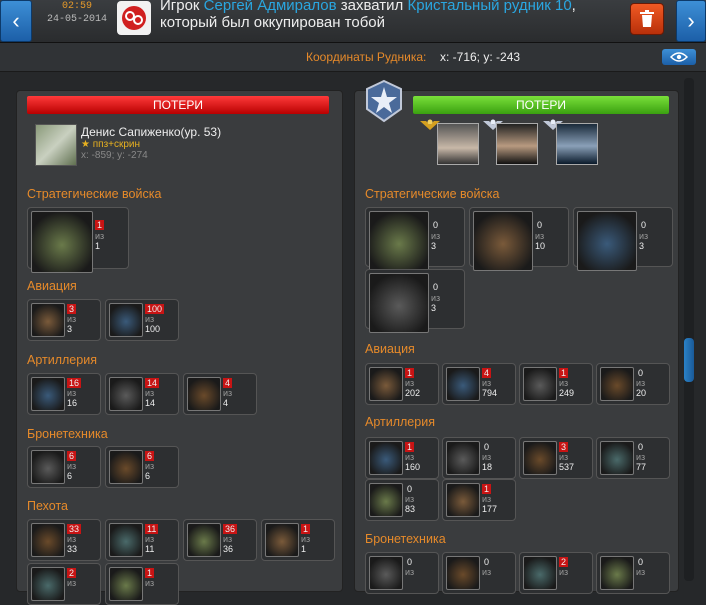 The image size is (706, 605). I want to click on unit-card: 3 из 3, so click(64, 320).